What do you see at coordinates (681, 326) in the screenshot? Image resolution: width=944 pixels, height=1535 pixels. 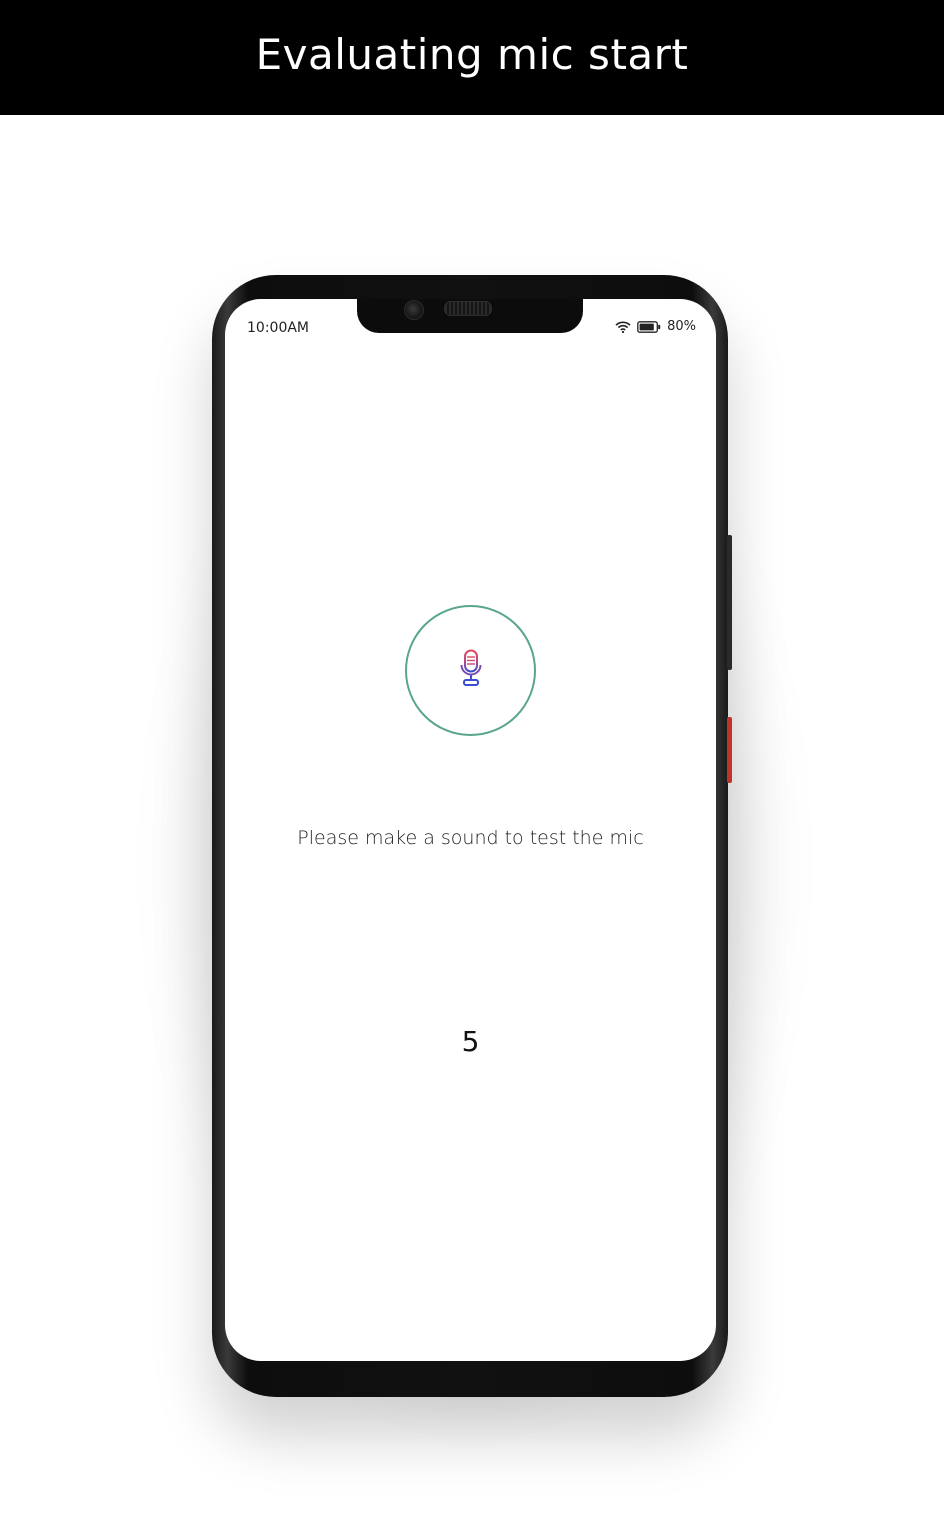 I see `battery-percent: 80%` at bounding box center [681, 326].